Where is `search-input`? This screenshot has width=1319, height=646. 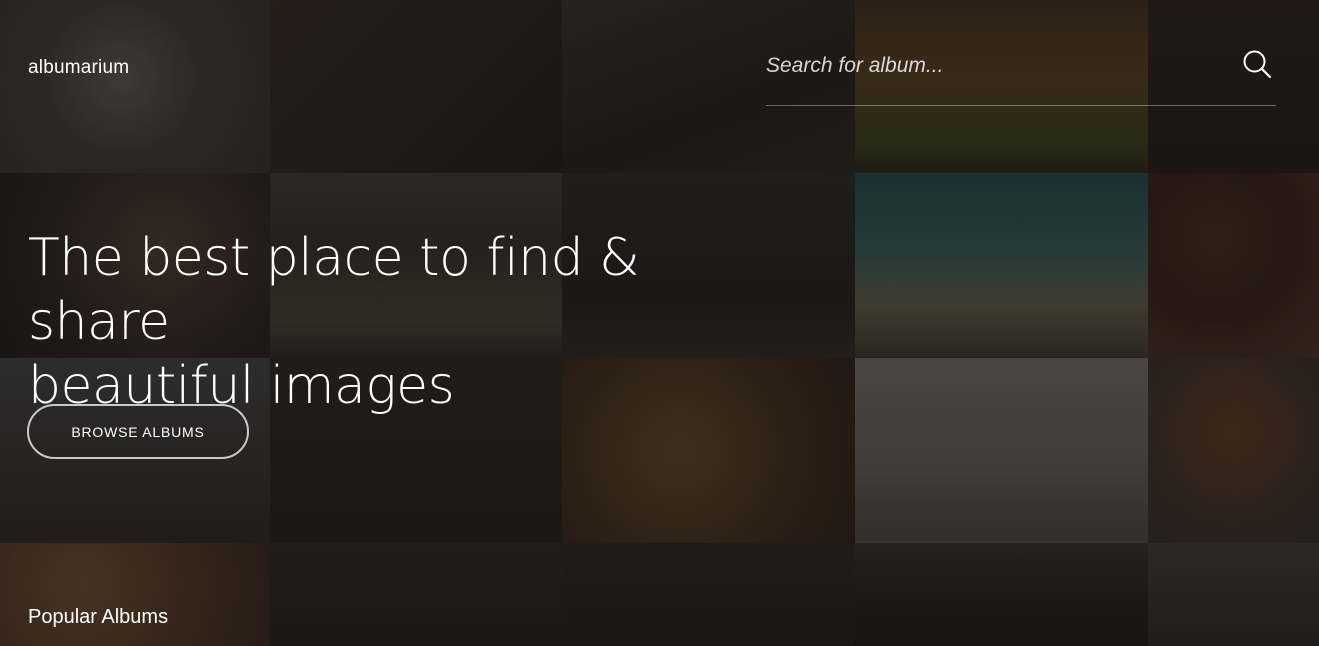 search-input is located at coordinates (996, 66).